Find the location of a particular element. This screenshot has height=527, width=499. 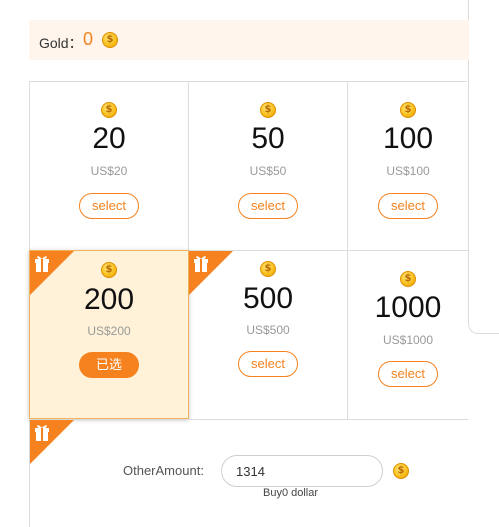

package-amount: 1000 is located at coordinates (408, 307).